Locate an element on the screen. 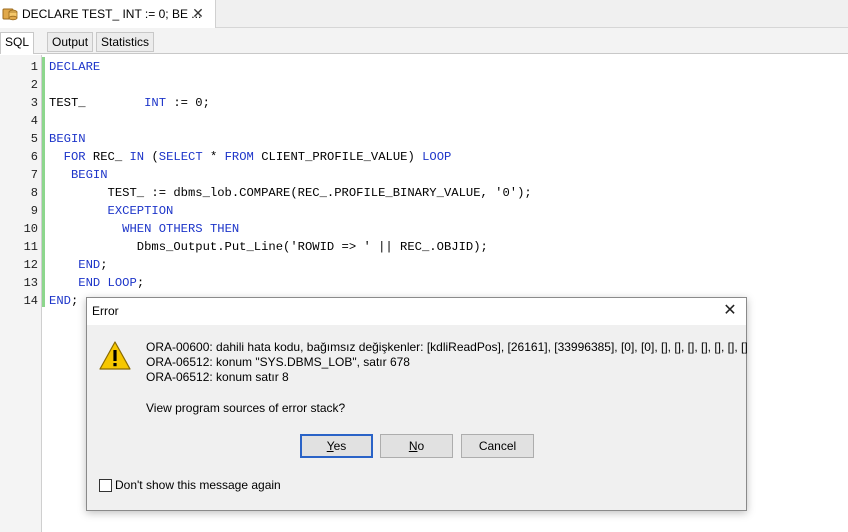 This screenshot has height=532, width=848. sql-keyword: SELECT is located at coordinates (180, 157).